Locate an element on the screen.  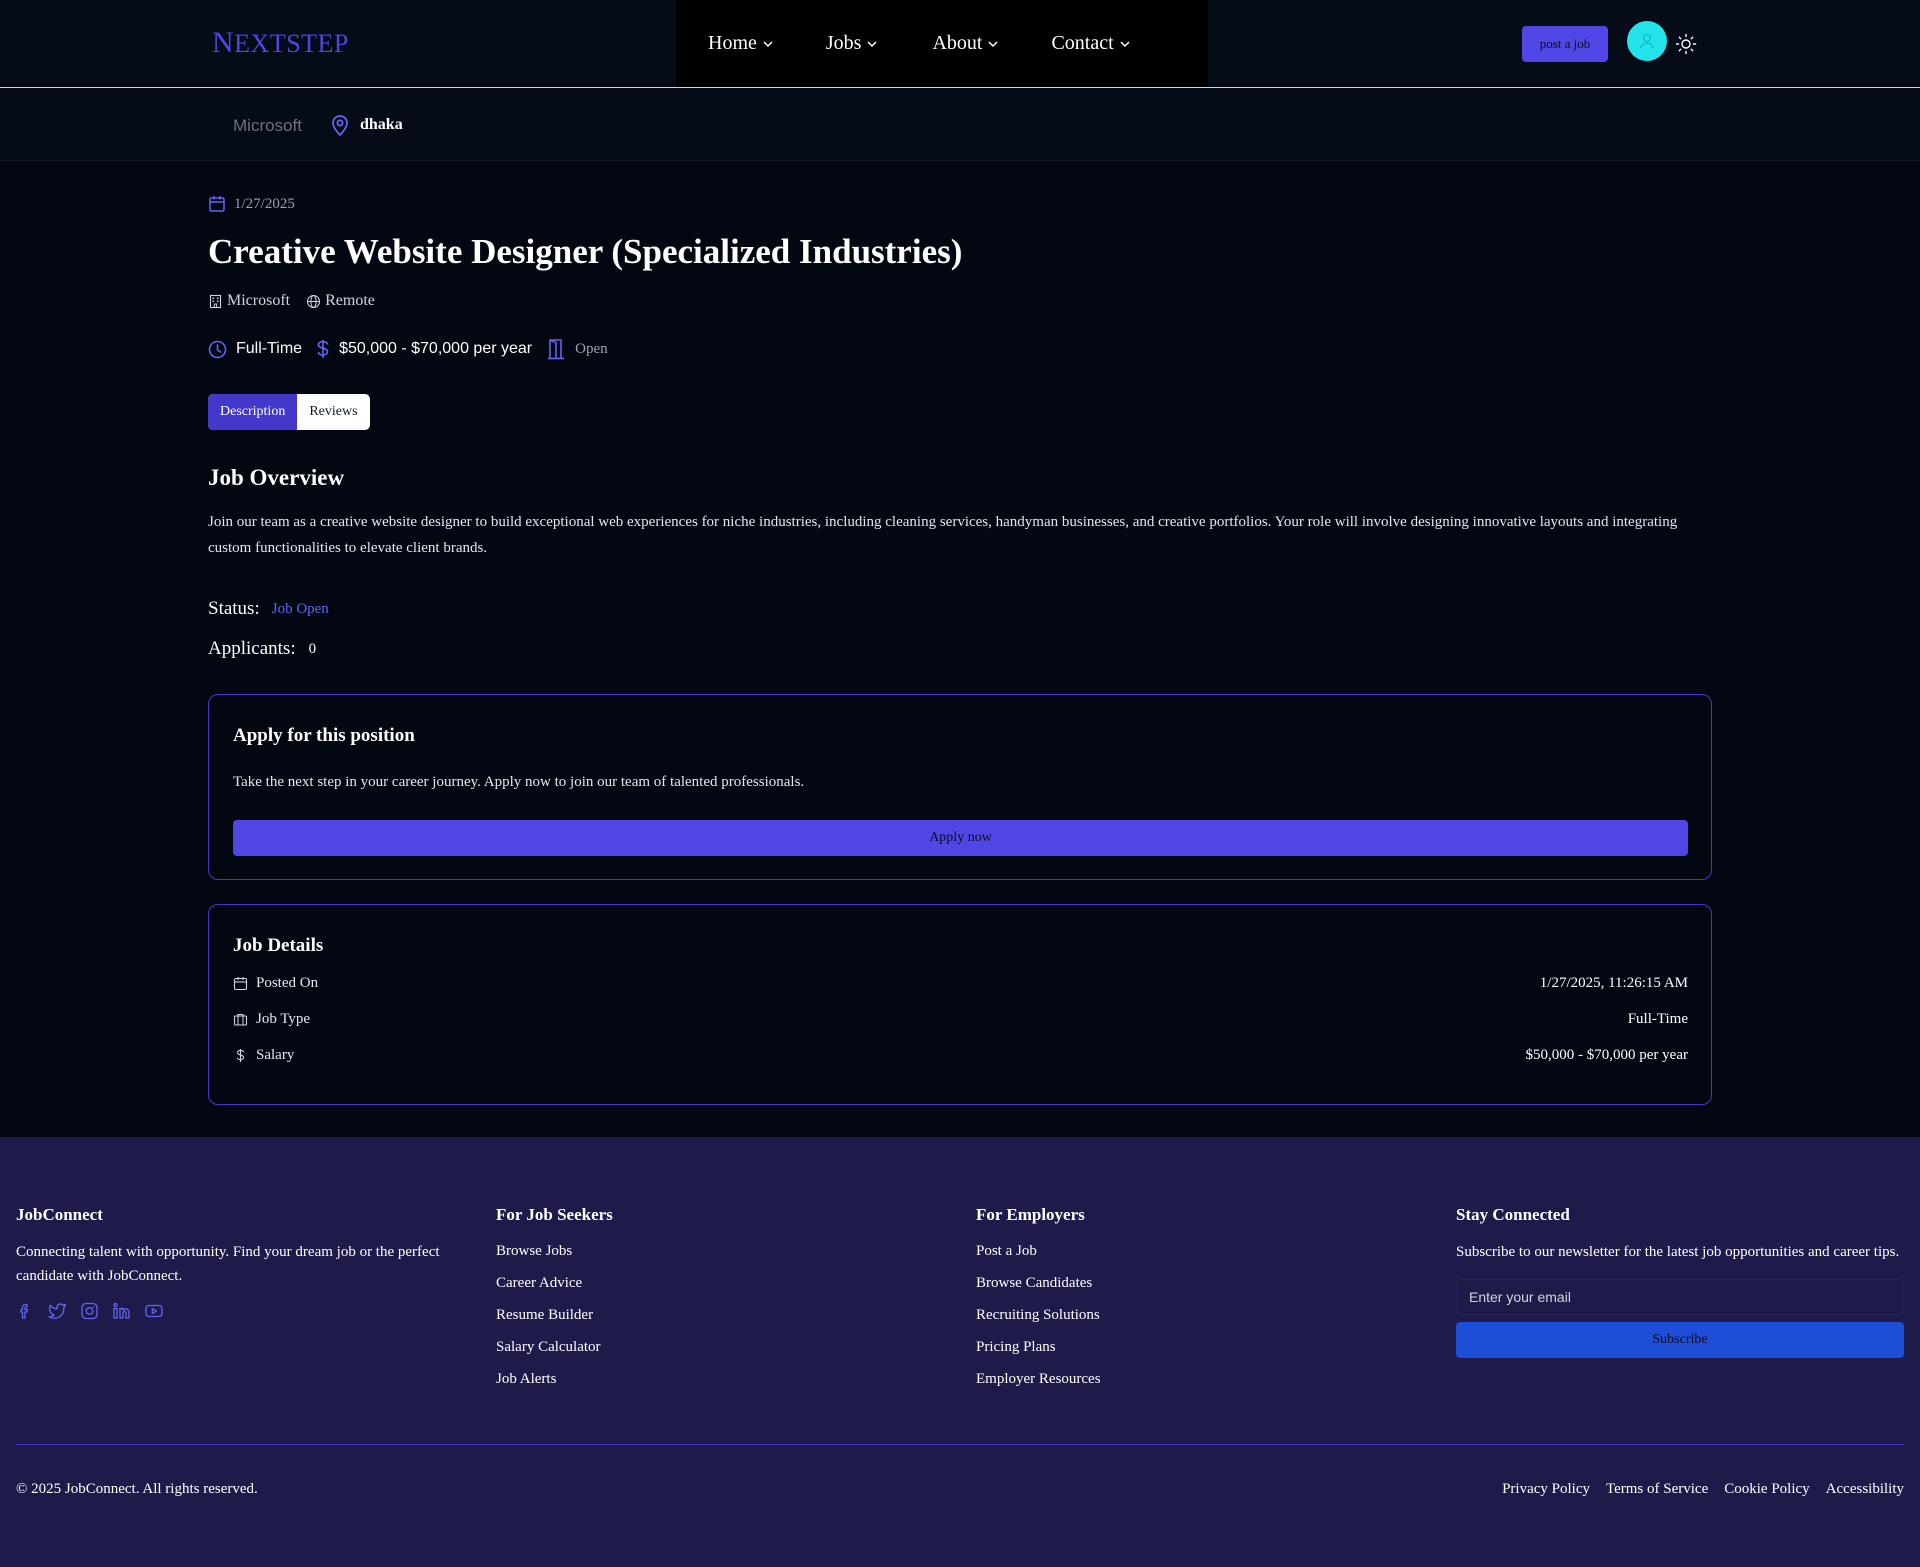
subscribe-button: Subscribe is located at coordinates (1680, 1340).